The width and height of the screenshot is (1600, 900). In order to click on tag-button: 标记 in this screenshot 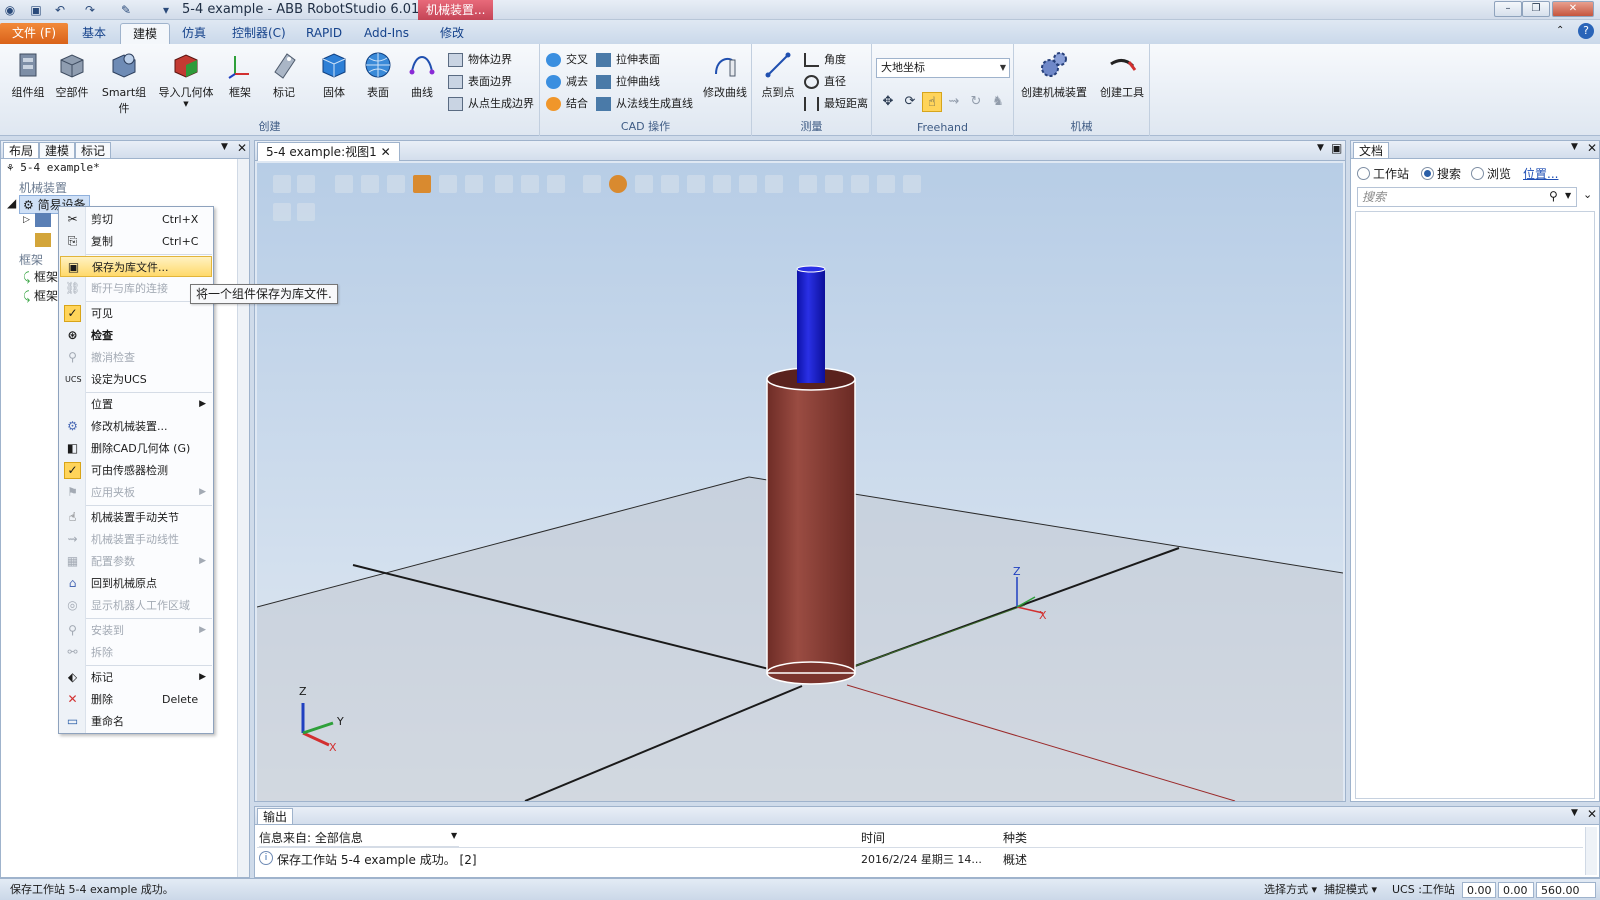, I will do `click(284, 75)`.